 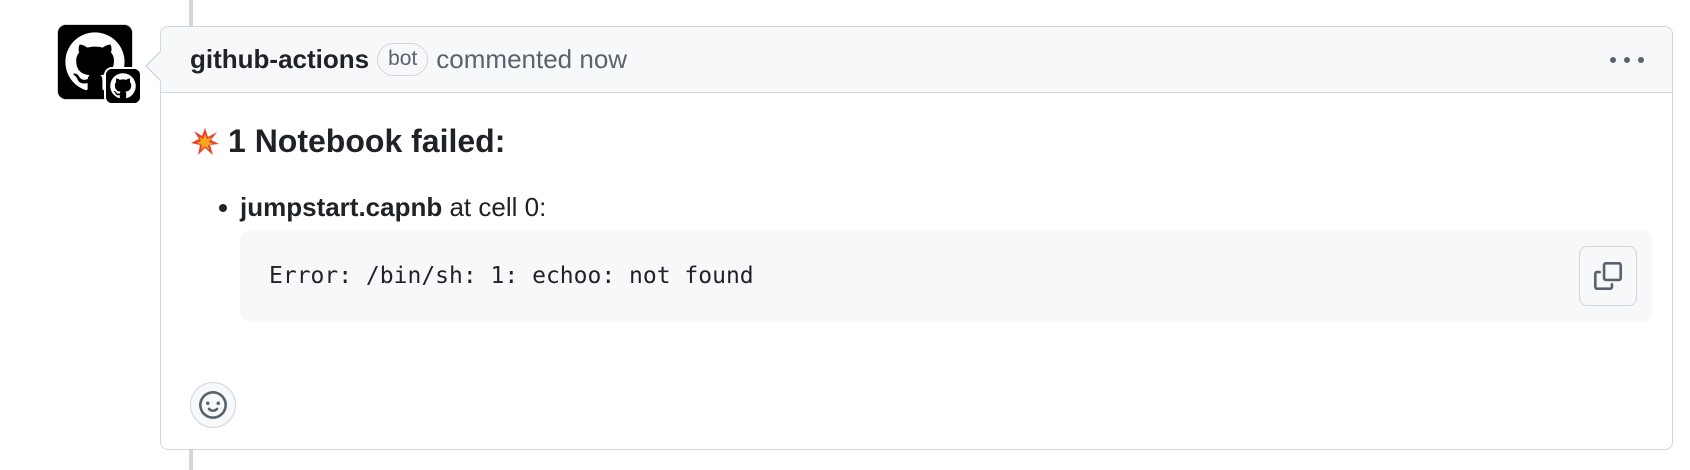 I want to click on copy-button, so click(x=1608, y=276).